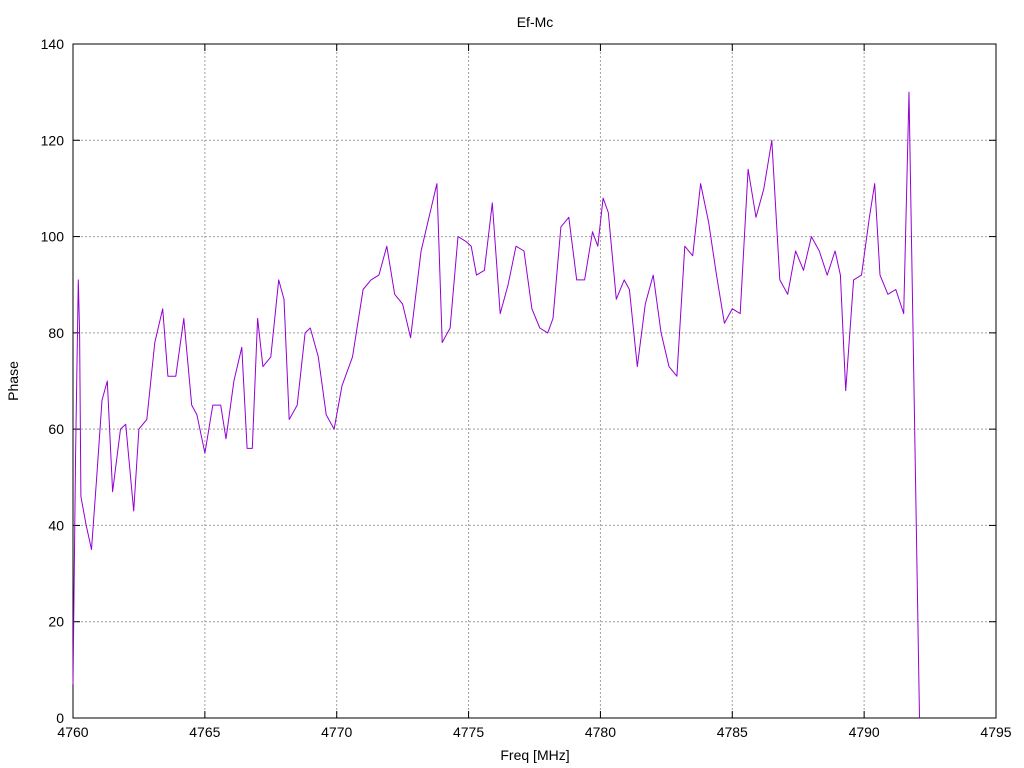  I want to click on y-axis-label: Phase, so click(13, 381).